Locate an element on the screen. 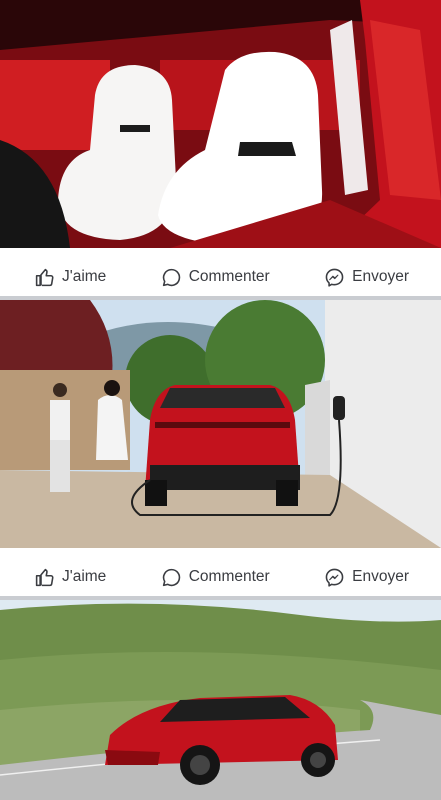 The width and height of the screenshot is (441, 800). post-actions-2: J'aime Commenter Envoyer is located at coordinates (220, 577).